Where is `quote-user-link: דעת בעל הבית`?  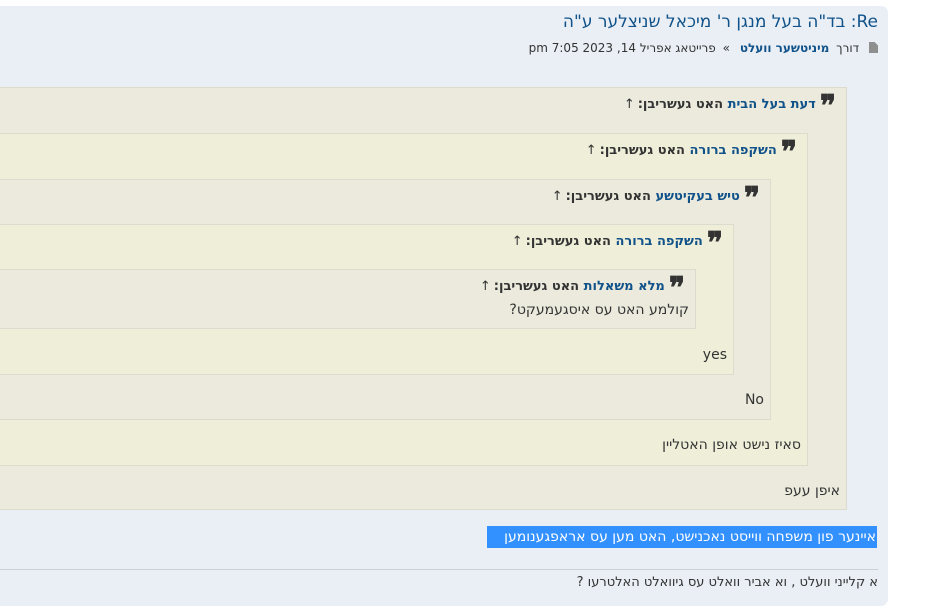
quote-user-link: דעת בעל הבית is located at coordinates (772, 104).